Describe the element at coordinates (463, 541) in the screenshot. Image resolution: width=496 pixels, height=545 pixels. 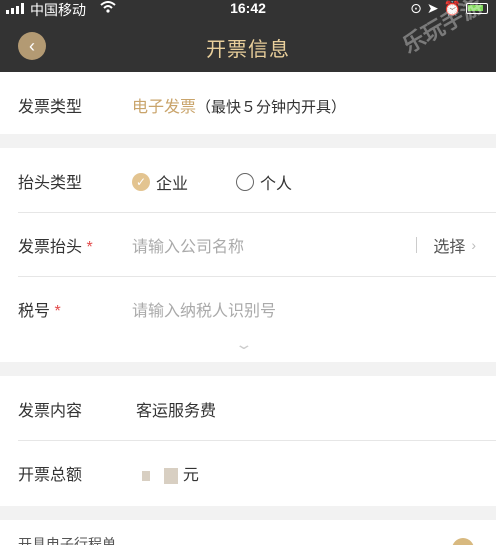
I see `itinerary-toggle` at that location.